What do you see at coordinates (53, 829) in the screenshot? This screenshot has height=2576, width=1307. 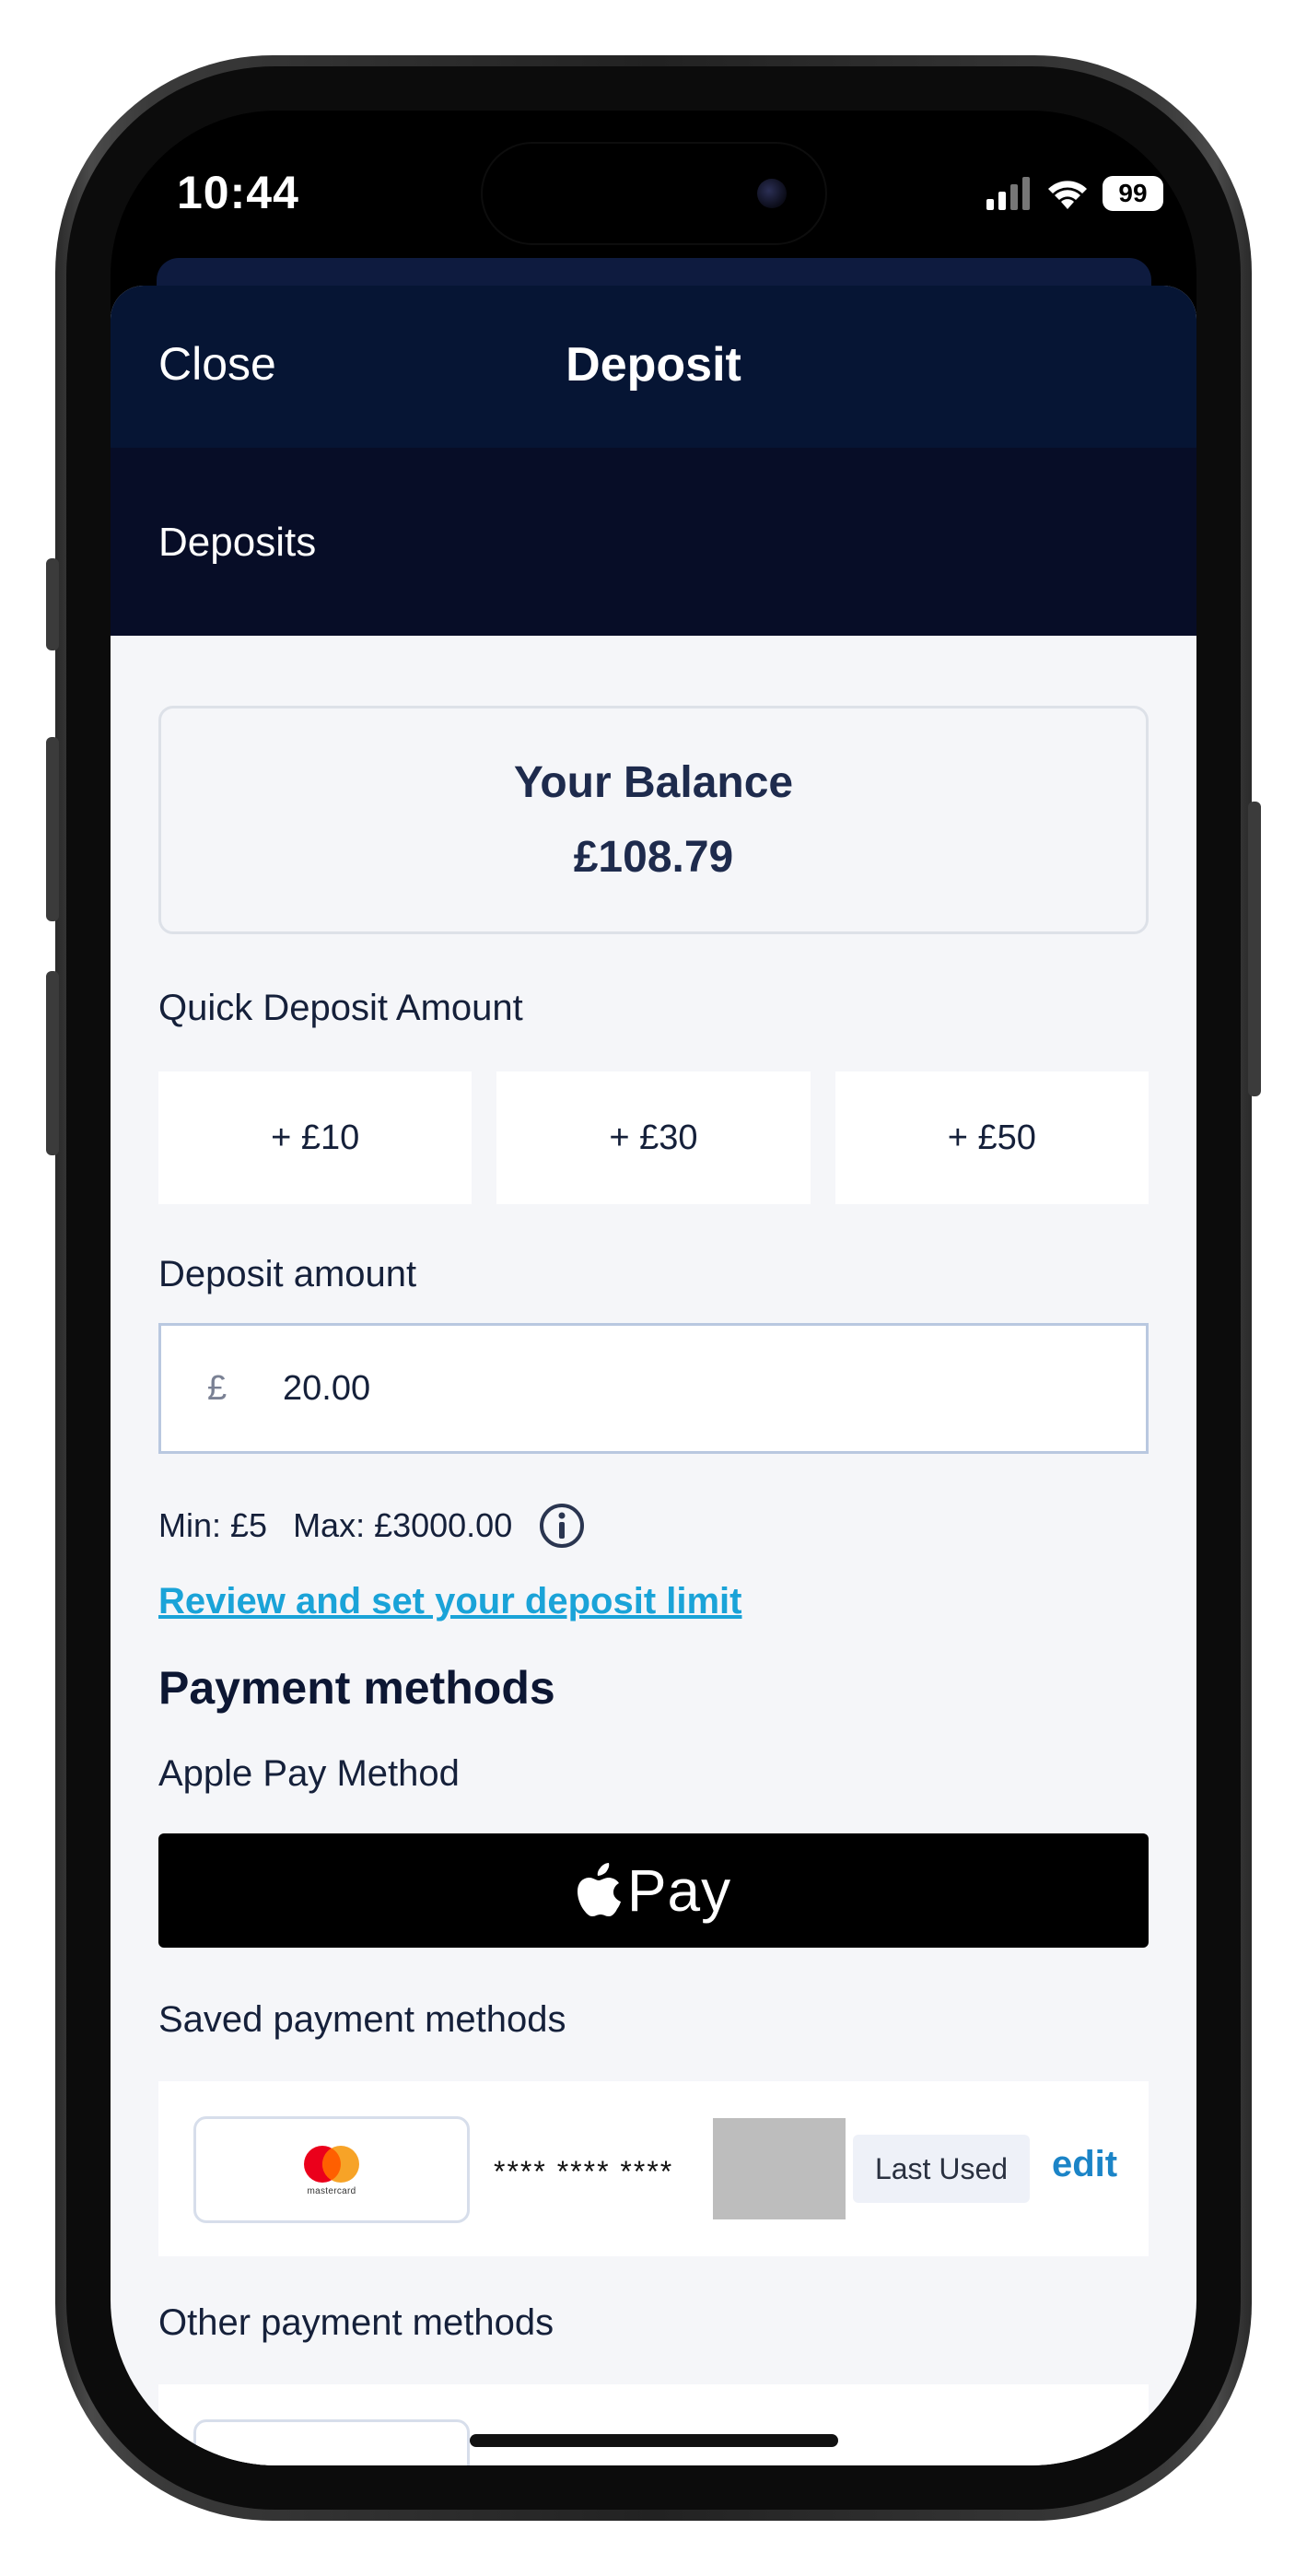 I see `volume-up-button` at bounding box center [53, 829].